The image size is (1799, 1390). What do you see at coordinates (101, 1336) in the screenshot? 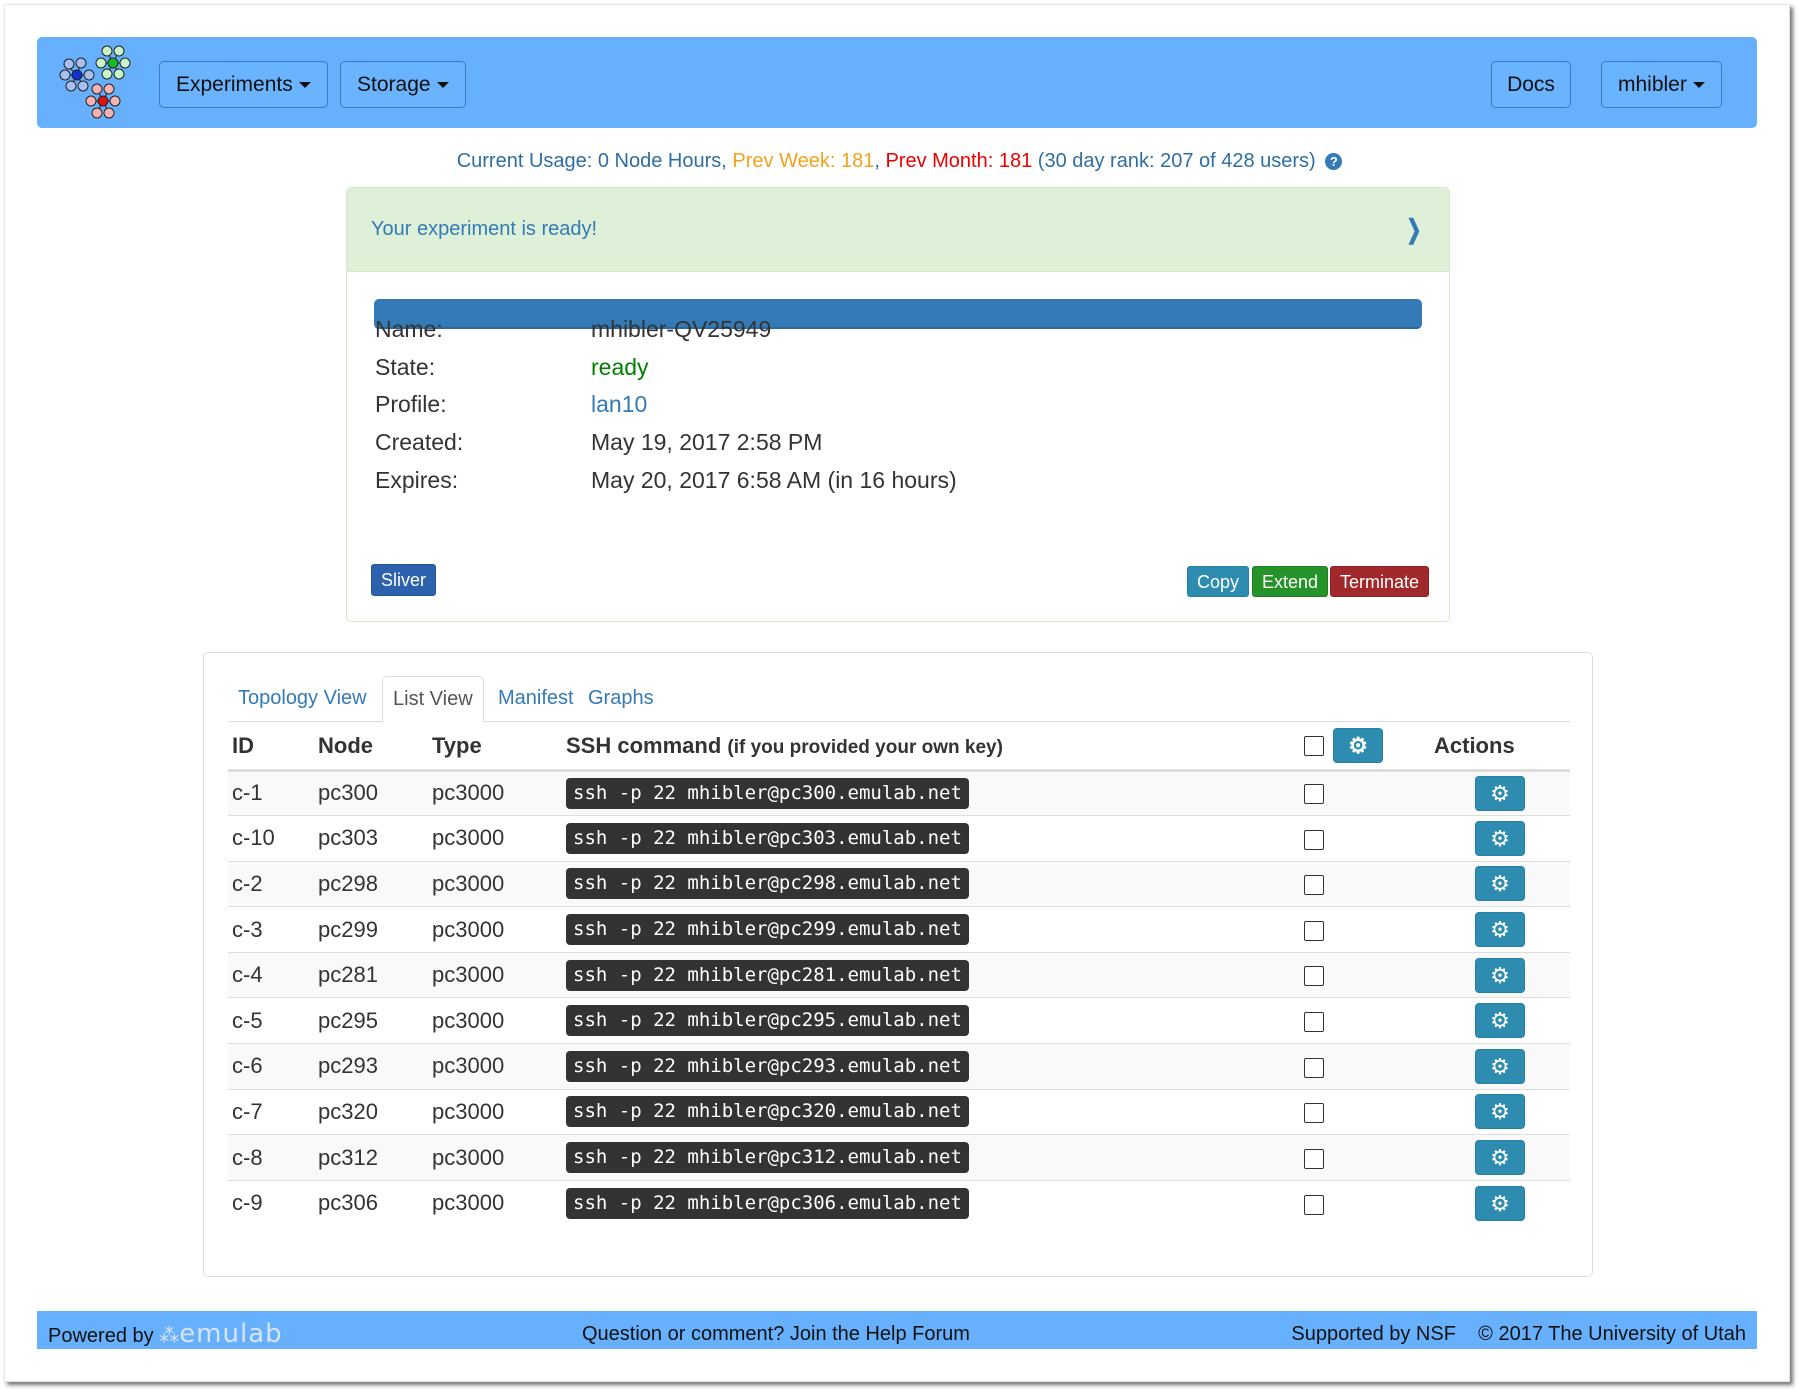
I see `powered-by-label: Powered by` at bounding box center [101, 1336].